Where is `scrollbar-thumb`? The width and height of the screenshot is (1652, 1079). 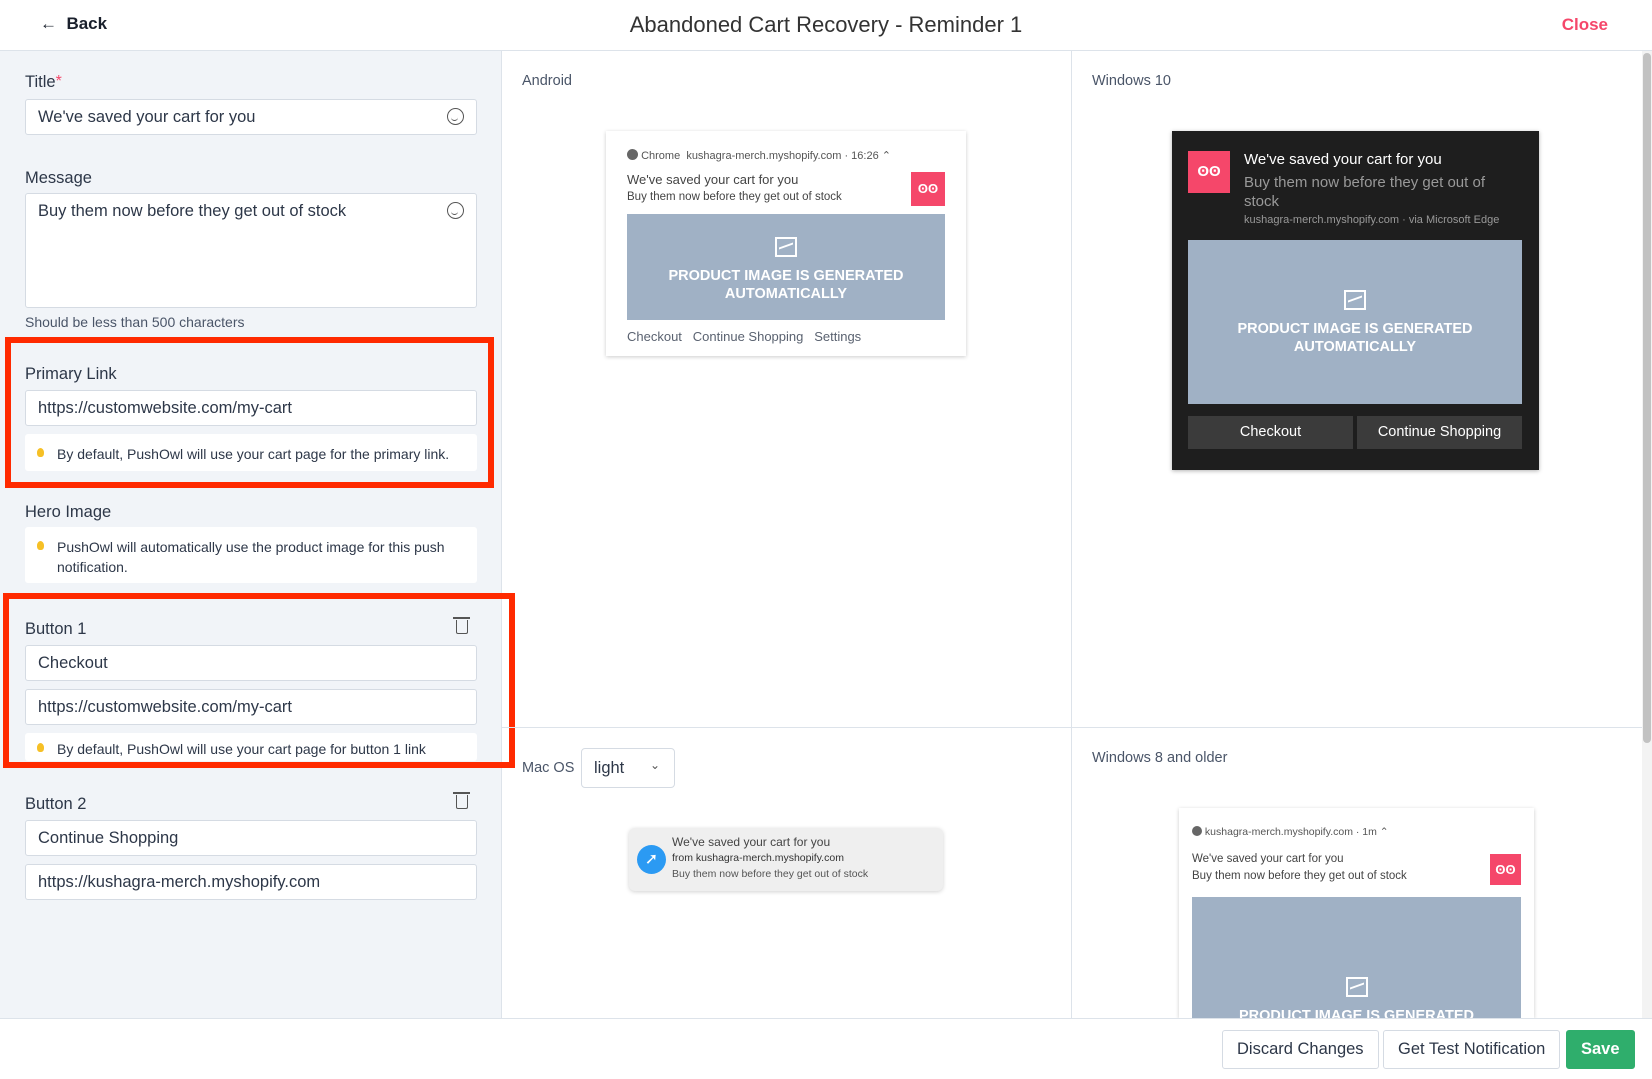 scrollbar-thumb is located at coordinates (1647, 398).